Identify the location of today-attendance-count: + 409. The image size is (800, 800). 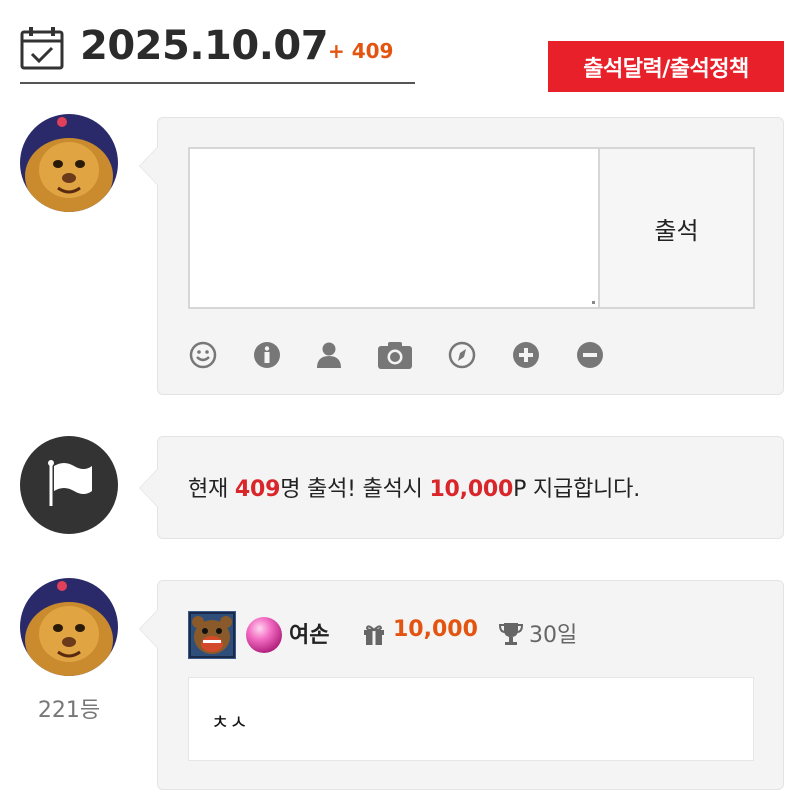
(361, 51).